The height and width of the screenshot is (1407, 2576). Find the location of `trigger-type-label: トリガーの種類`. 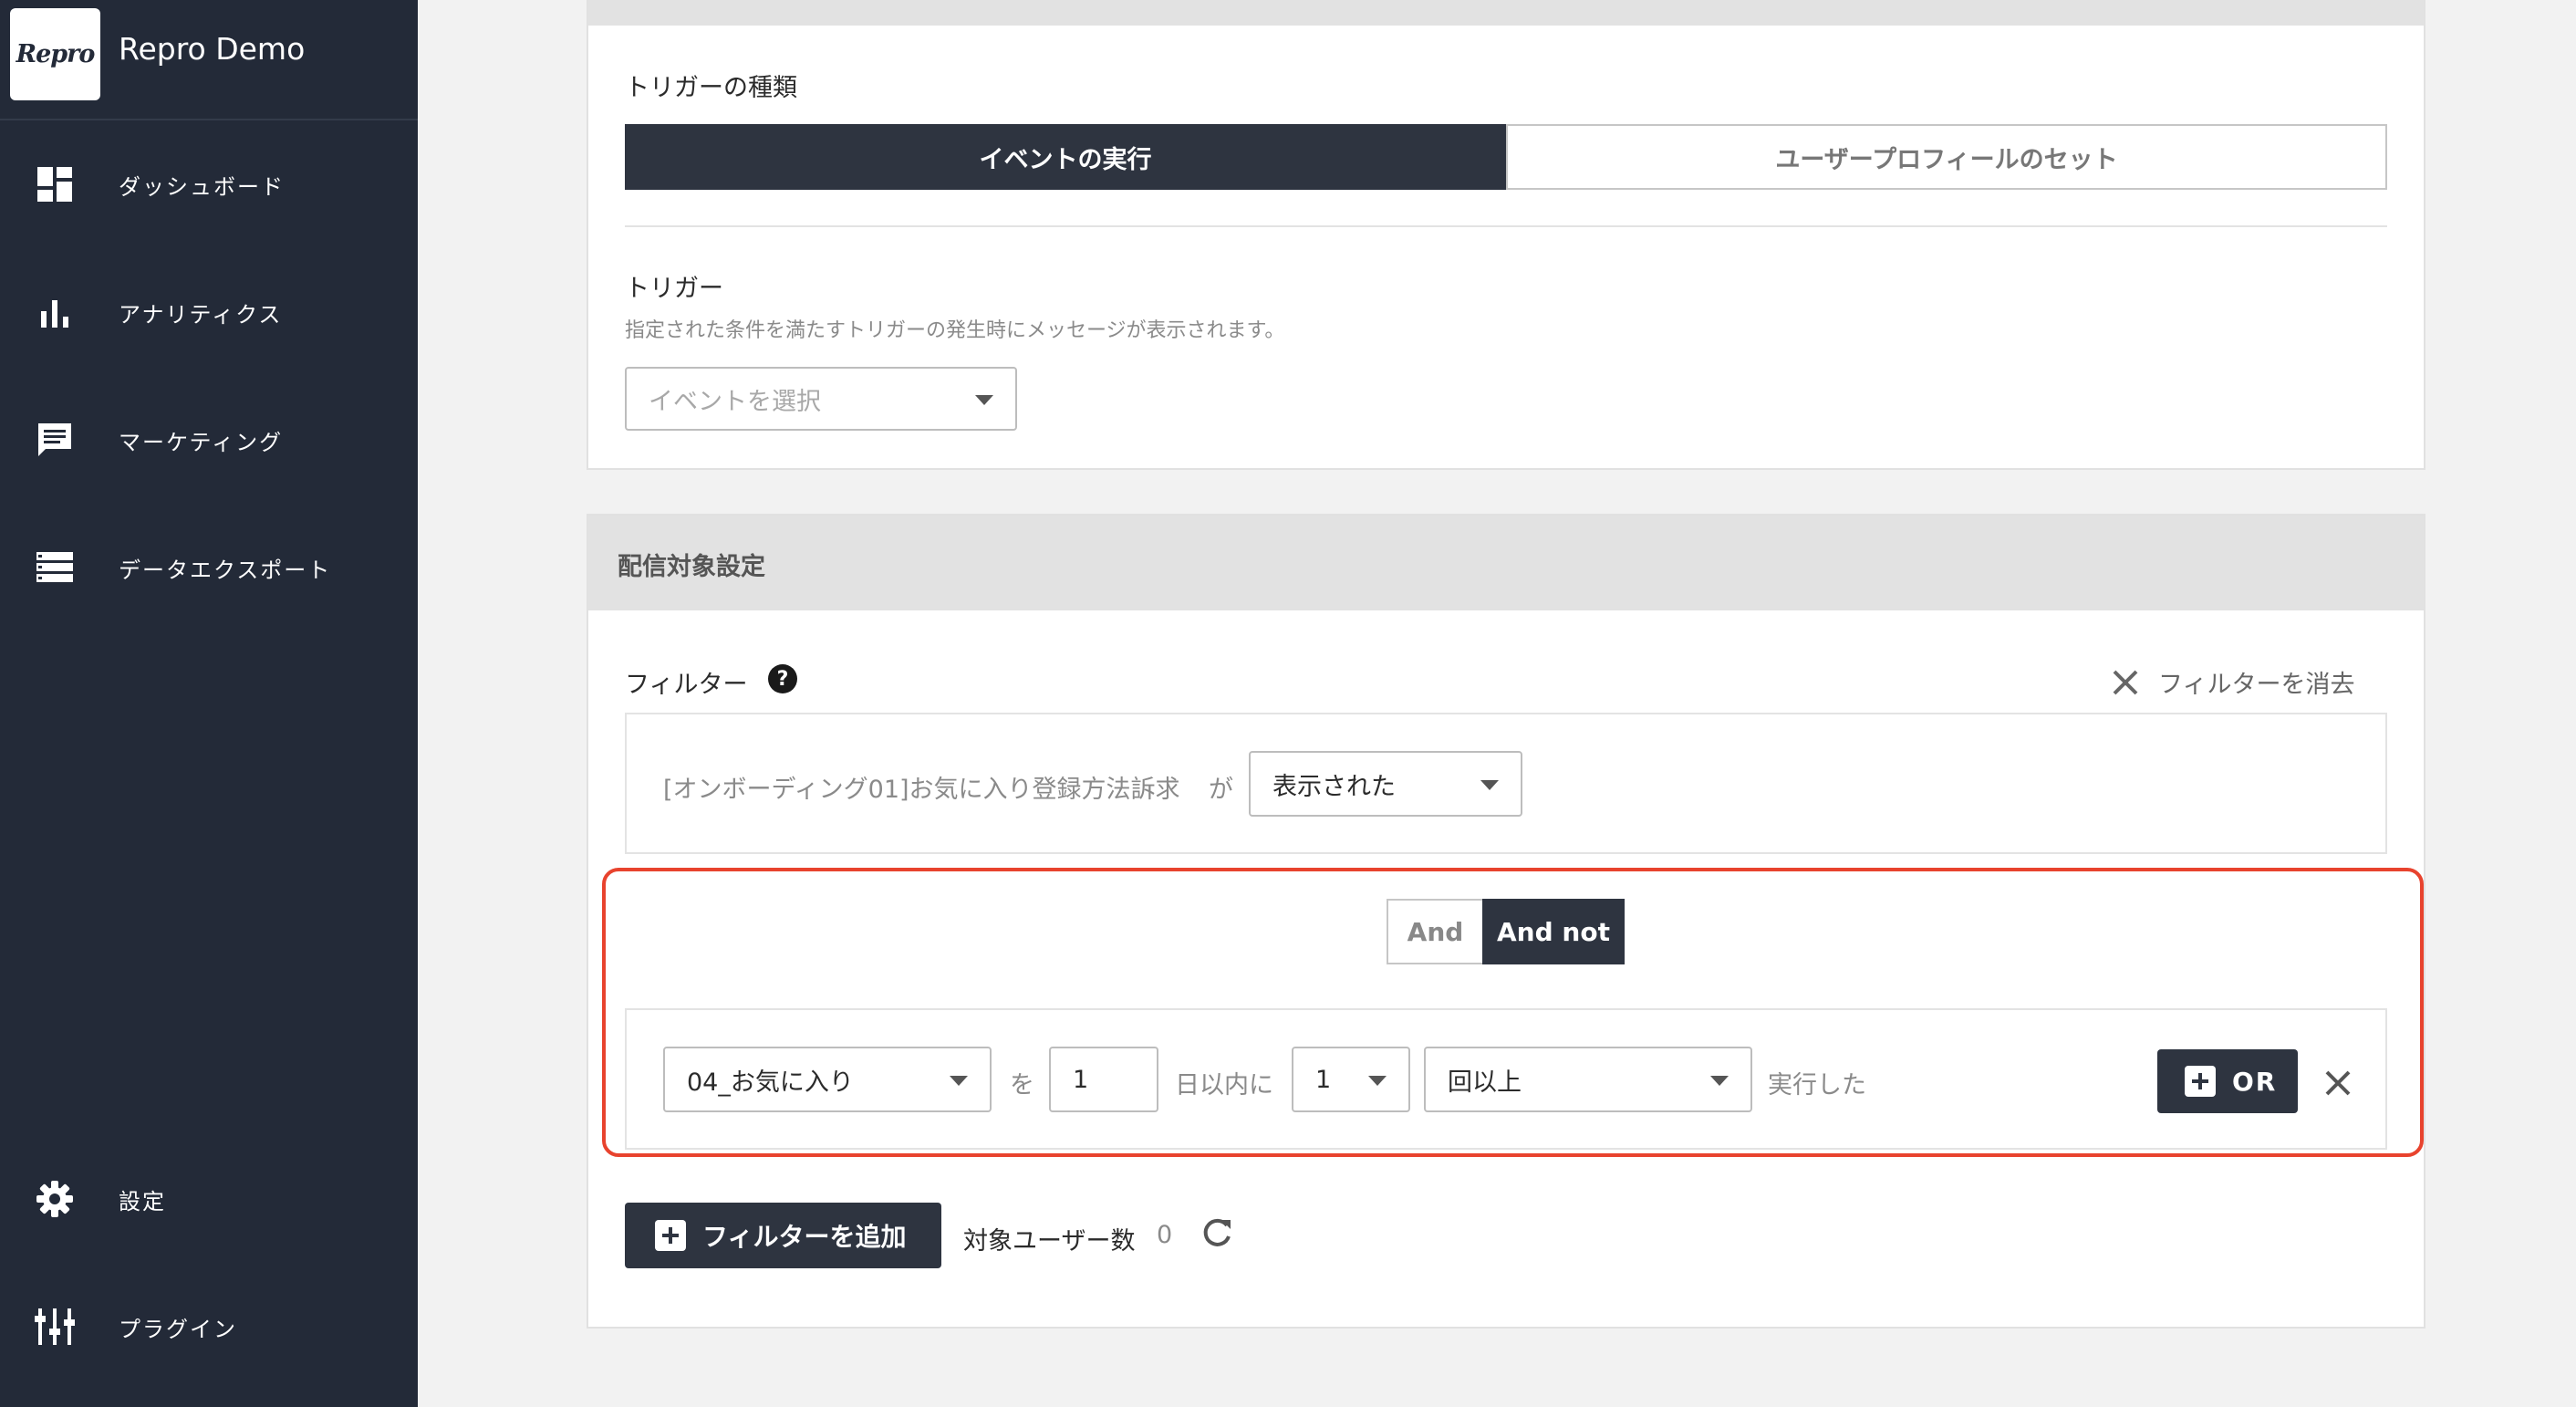

trigger-type-label: トリガーの種類 is located at coordinates (711, 88).